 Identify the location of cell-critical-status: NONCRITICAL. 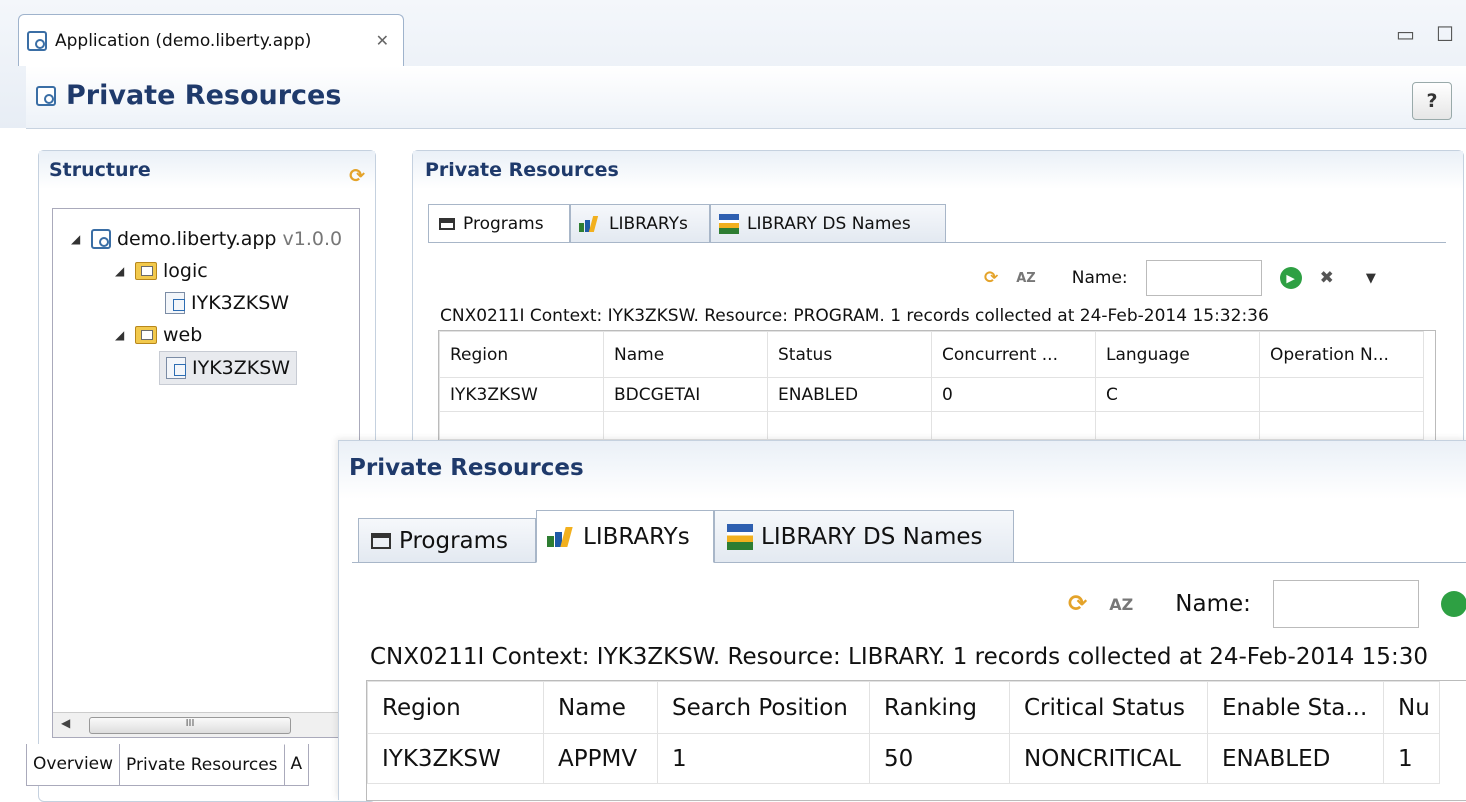
(1108, 758).